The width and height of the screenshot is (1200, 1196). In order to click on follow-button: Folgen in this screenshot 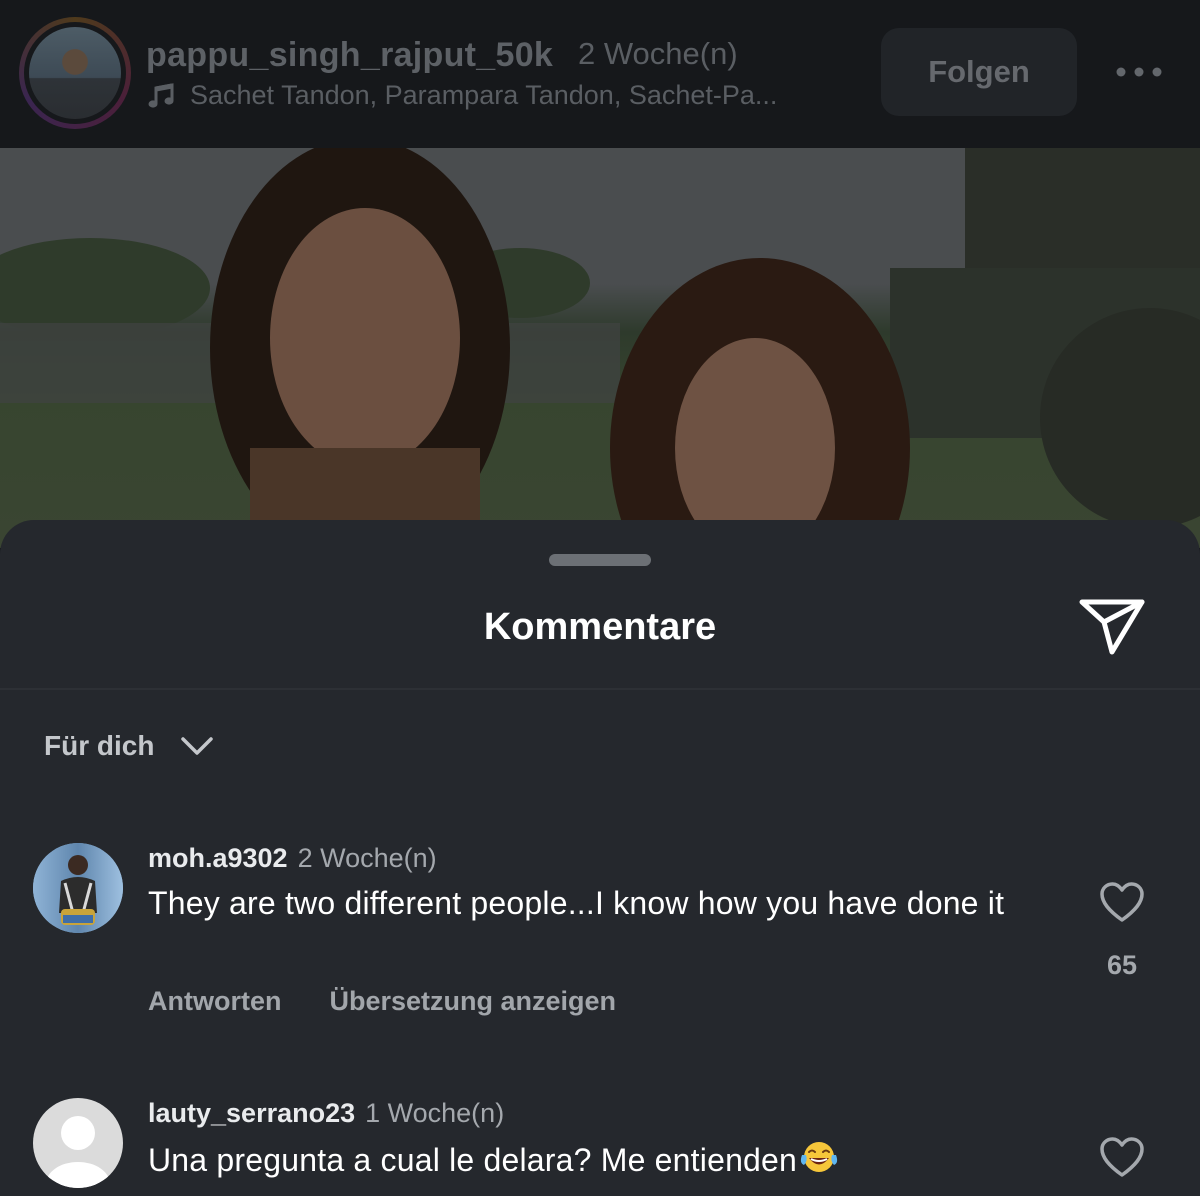, I will do `click(979, 72)`.